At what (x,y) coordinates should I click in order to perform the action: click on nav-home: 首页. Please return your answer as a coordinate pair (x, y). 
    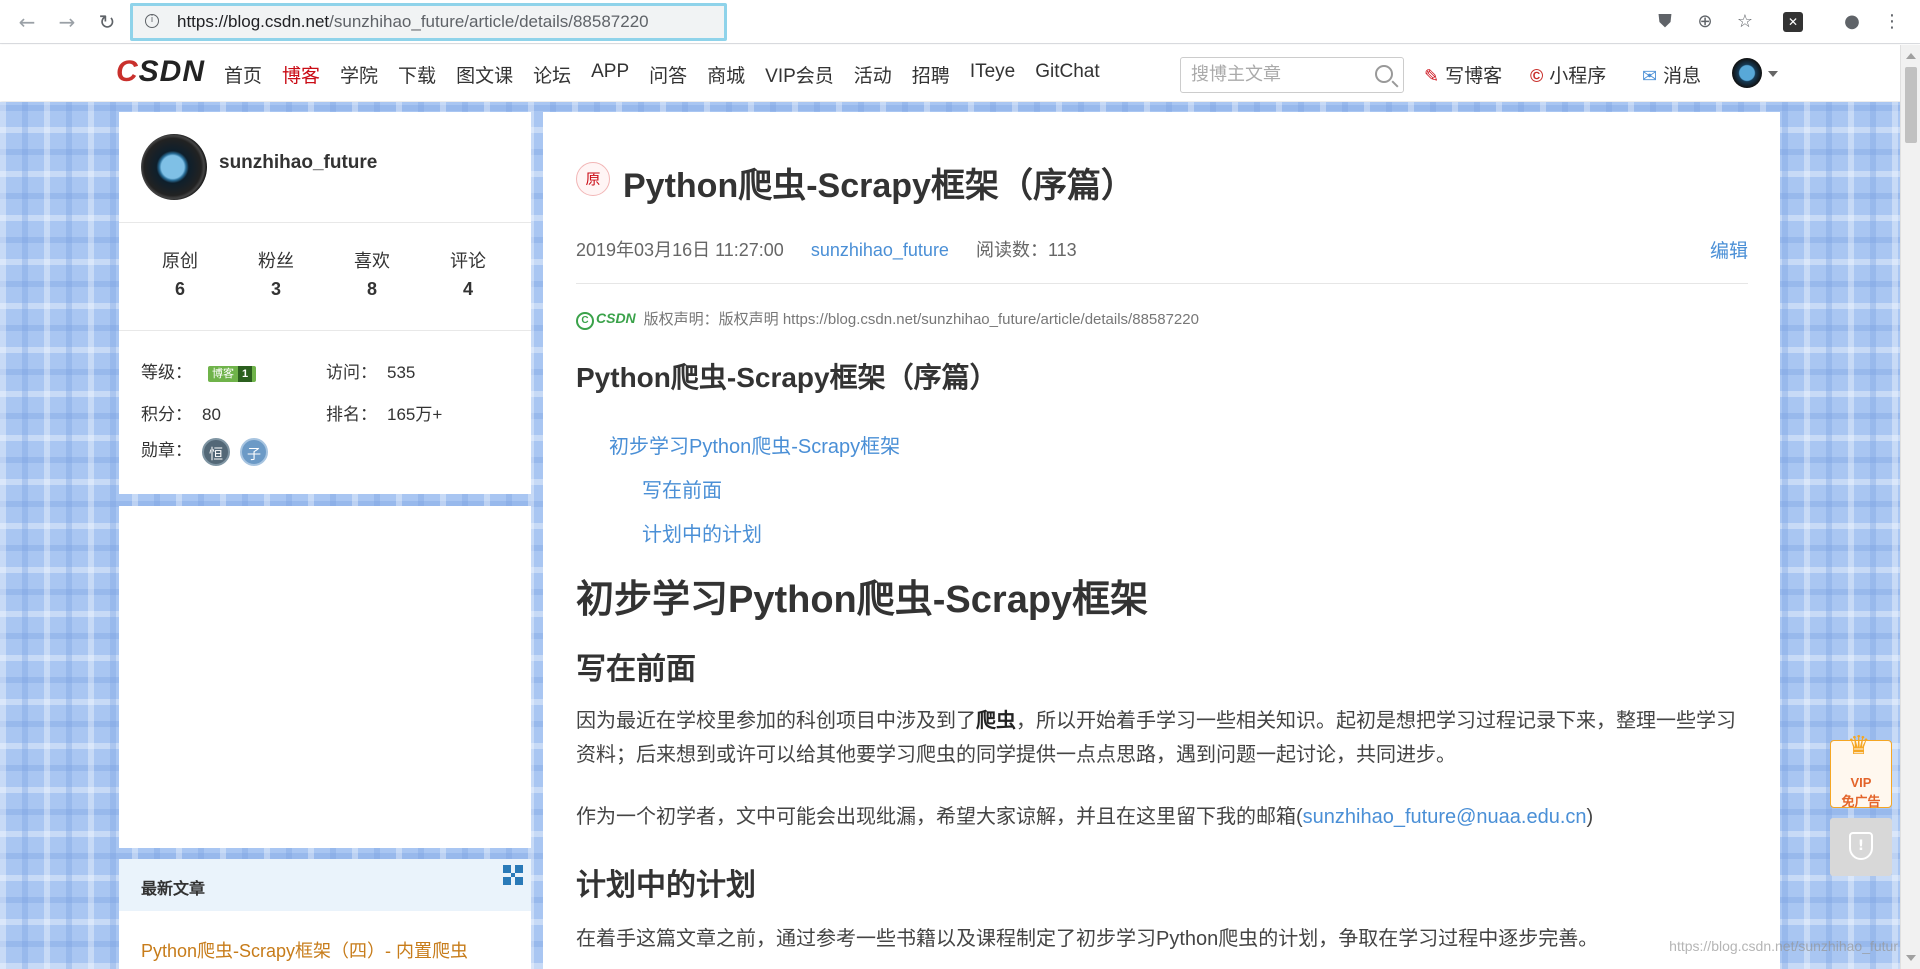
    Looking at the image, I should click on (243, 74).